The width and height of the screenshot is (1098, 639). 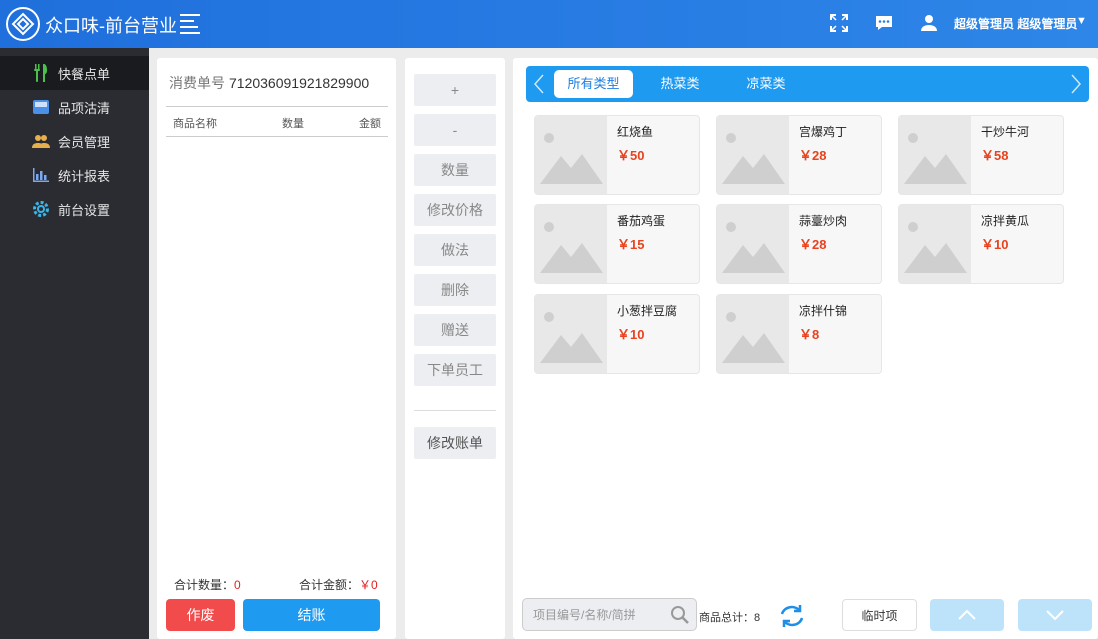 What do you see at coordinates (197, 83) in the screenshot?
I see `order-number-label: 消费单号` at bounding box center [197, 83].